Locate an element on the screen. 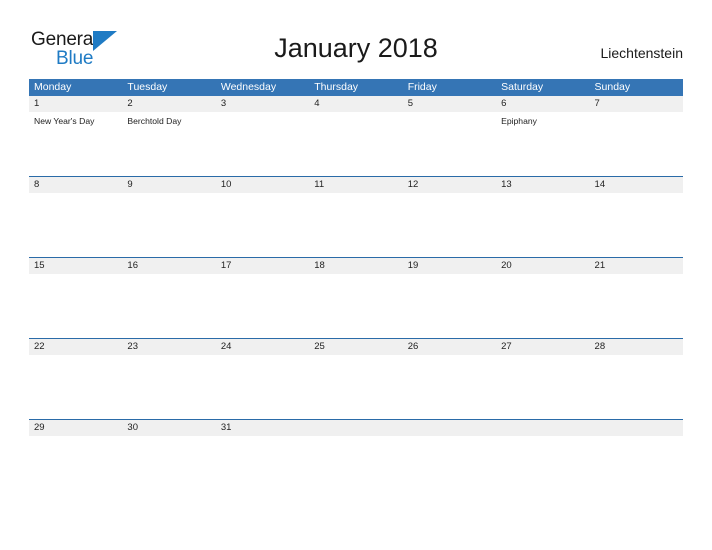 This screenshot has width=712, height=550. week-date-band: 22 23 24 25 26 27 28 is located at coordinates (356, 347).